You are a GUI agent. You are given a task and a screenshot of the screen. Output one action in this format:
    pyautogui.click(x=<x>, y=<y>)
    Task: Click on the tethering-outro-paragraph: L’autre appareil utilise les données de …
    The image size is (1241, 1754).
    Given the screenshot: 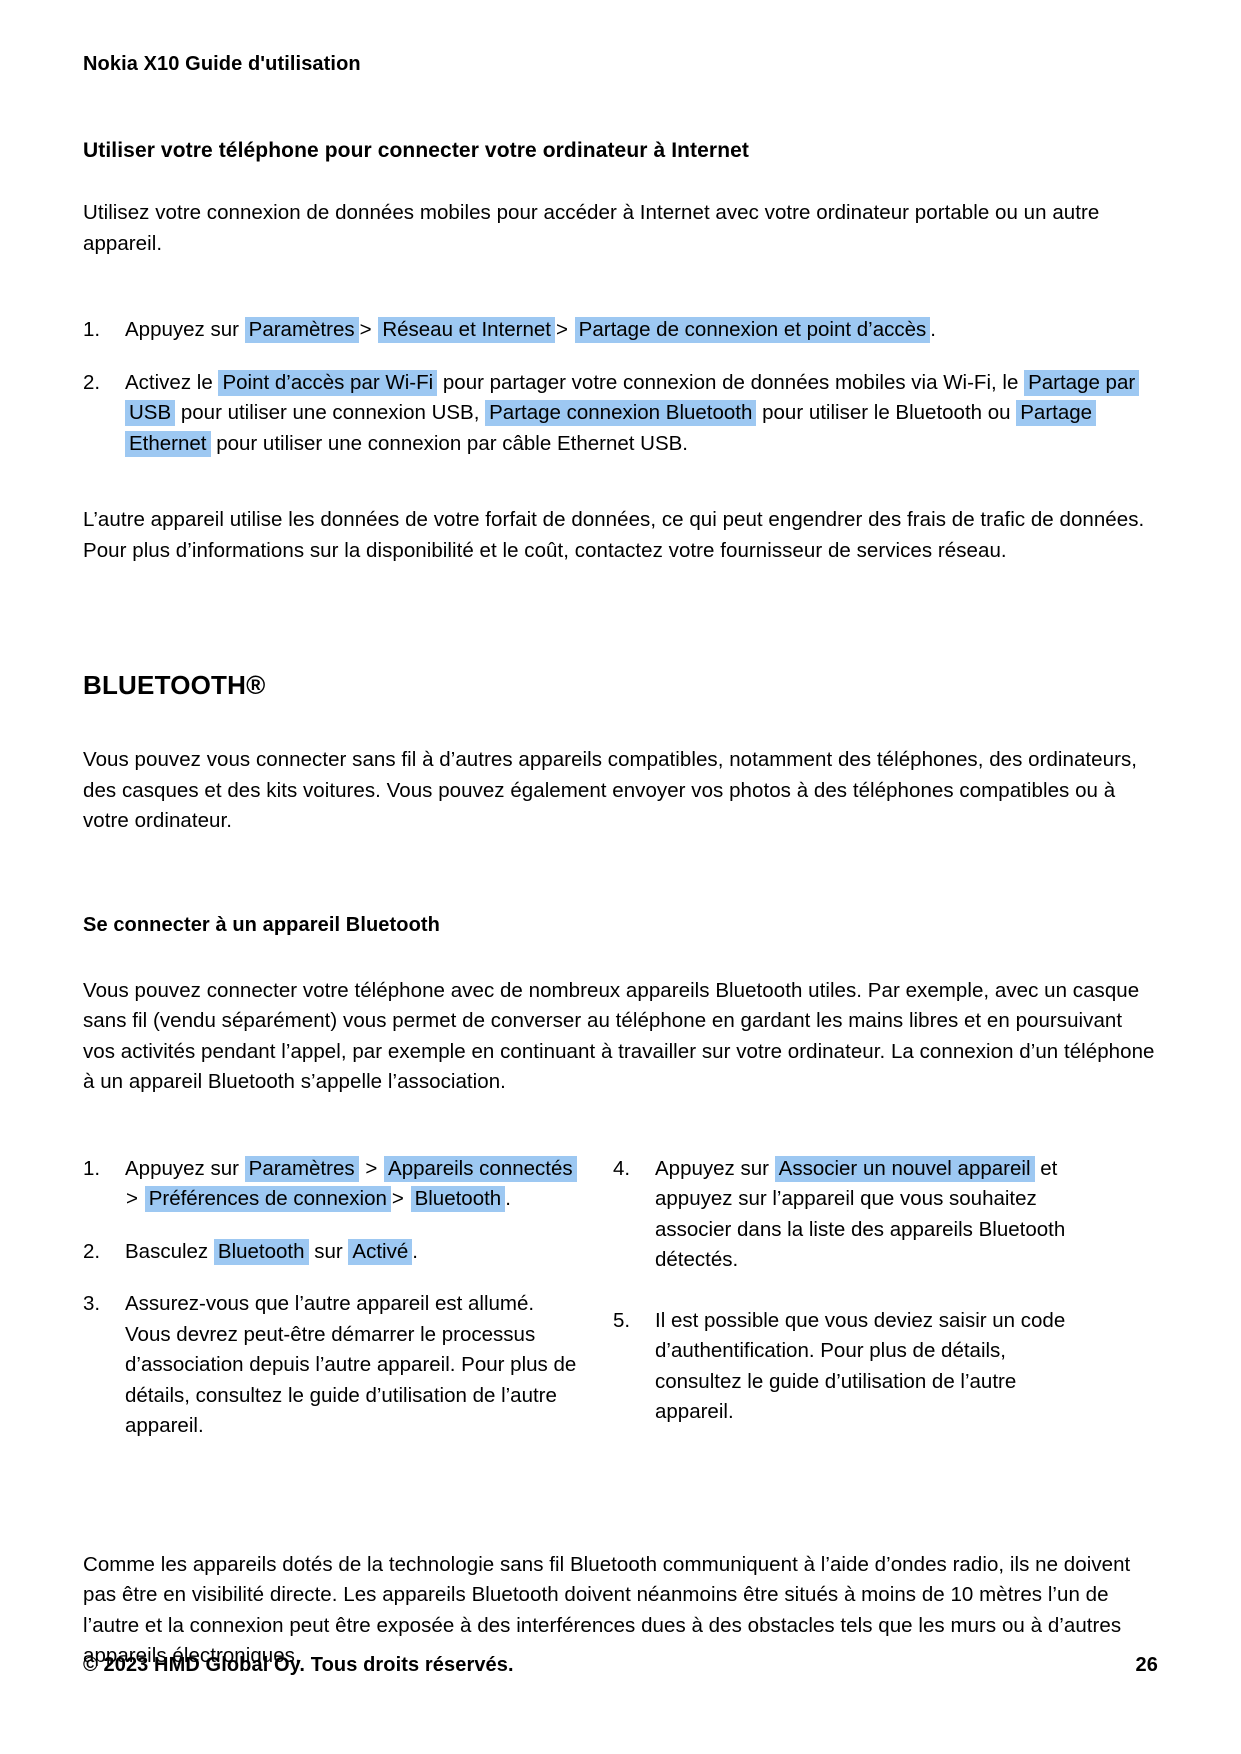 What is the action you would take?
    pyautogui.click(x=614, y=535)
    